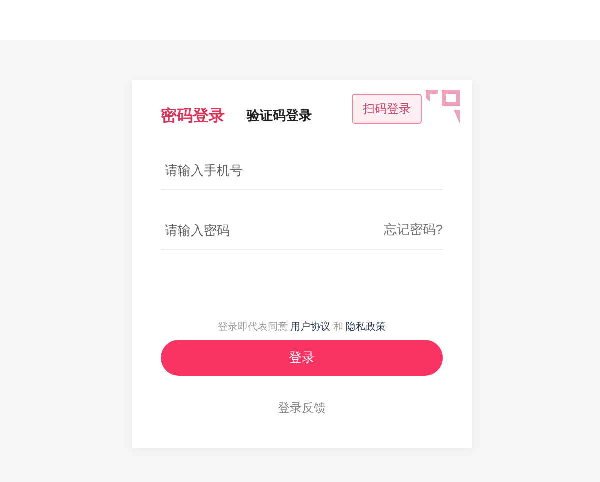 This screenshot has width=600, height=482. What do you see at coordinates (272, 230) in the screenshot?
I see `input-field: 请输入密码` at bounding box center [272, 230].